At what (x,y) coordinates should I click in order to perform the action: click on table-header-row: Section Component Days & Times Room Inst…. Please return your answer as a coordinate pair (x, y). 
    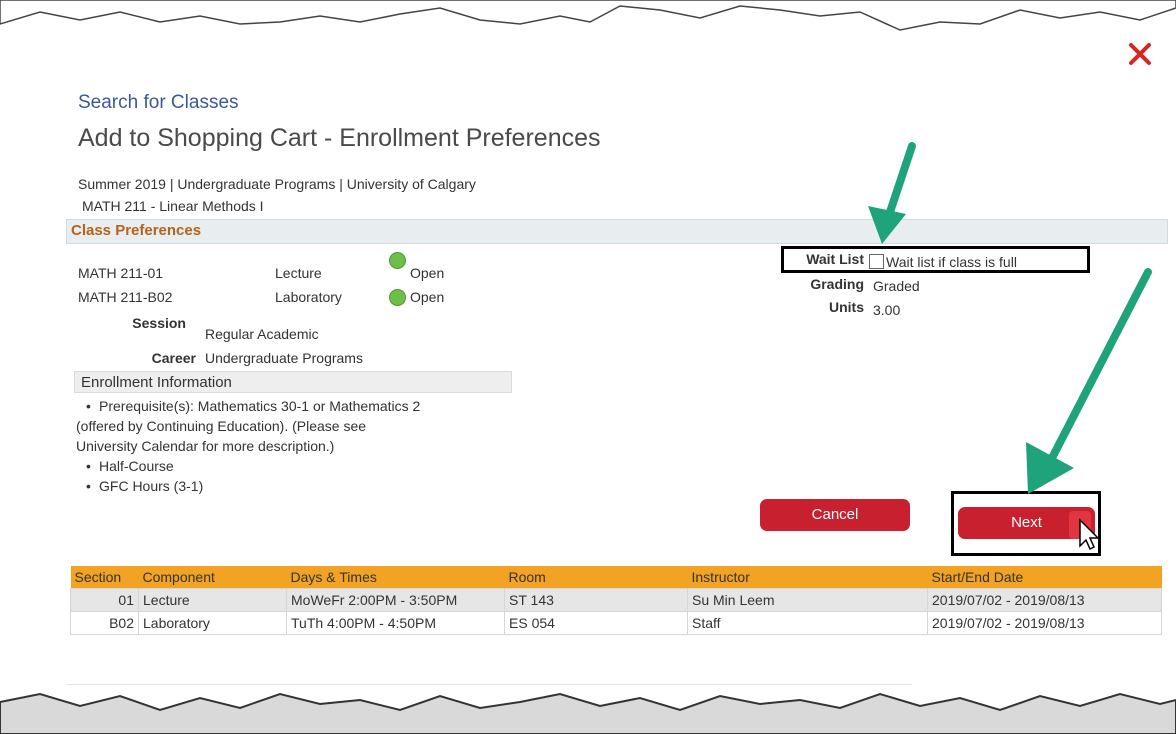
    Looking at the image, I should click on (616, 577).